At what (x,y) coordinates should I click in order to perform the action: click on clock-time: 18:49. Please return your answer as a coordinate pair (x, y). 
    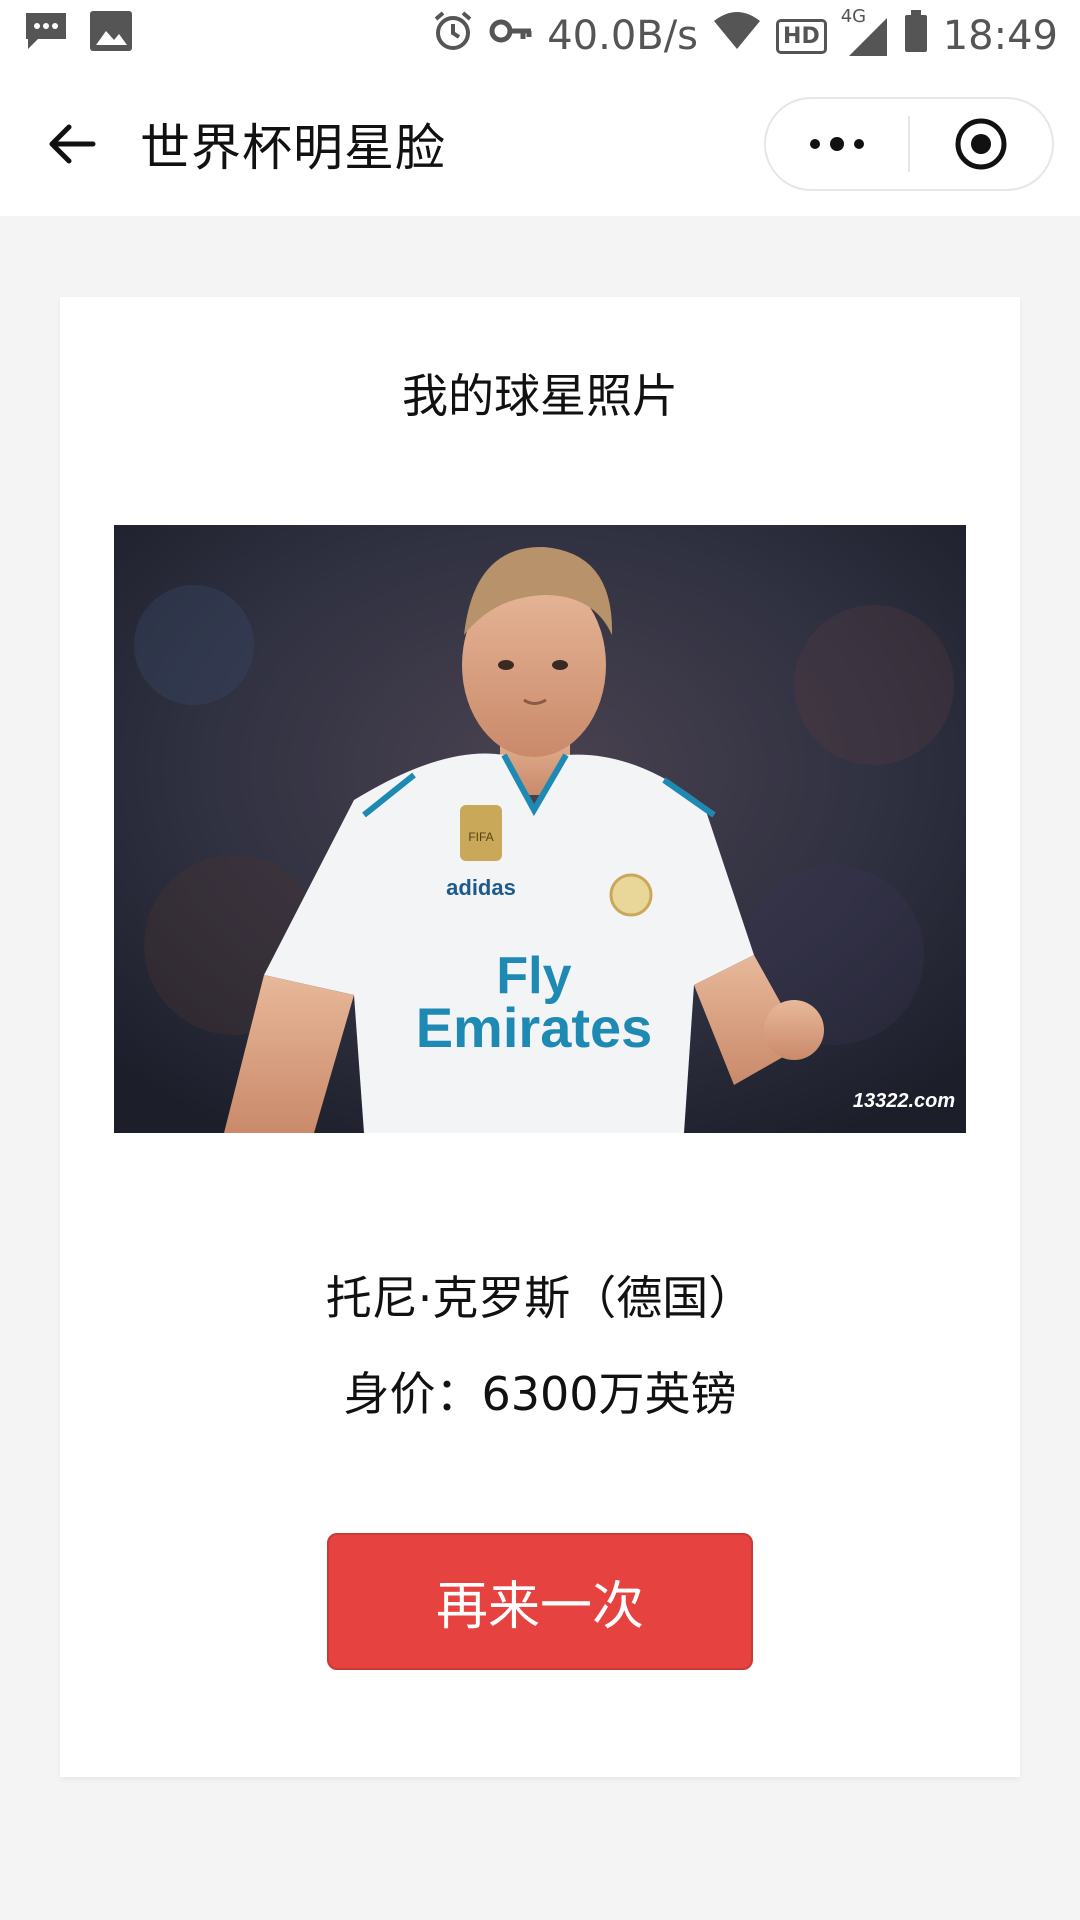
    Looking at the image, I should click on (1000, 36).